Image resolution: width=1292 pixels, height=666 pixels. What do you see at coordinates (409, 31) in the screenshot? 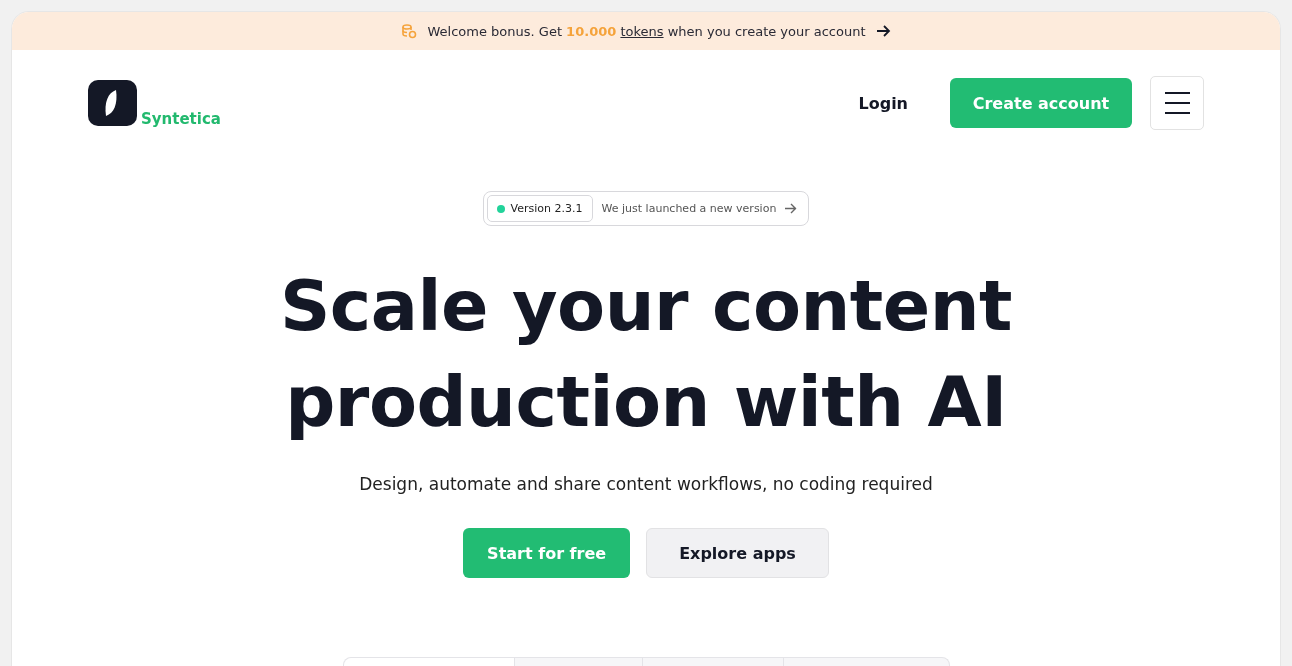
I see `coins-icon` at bounding box center [409, 31].